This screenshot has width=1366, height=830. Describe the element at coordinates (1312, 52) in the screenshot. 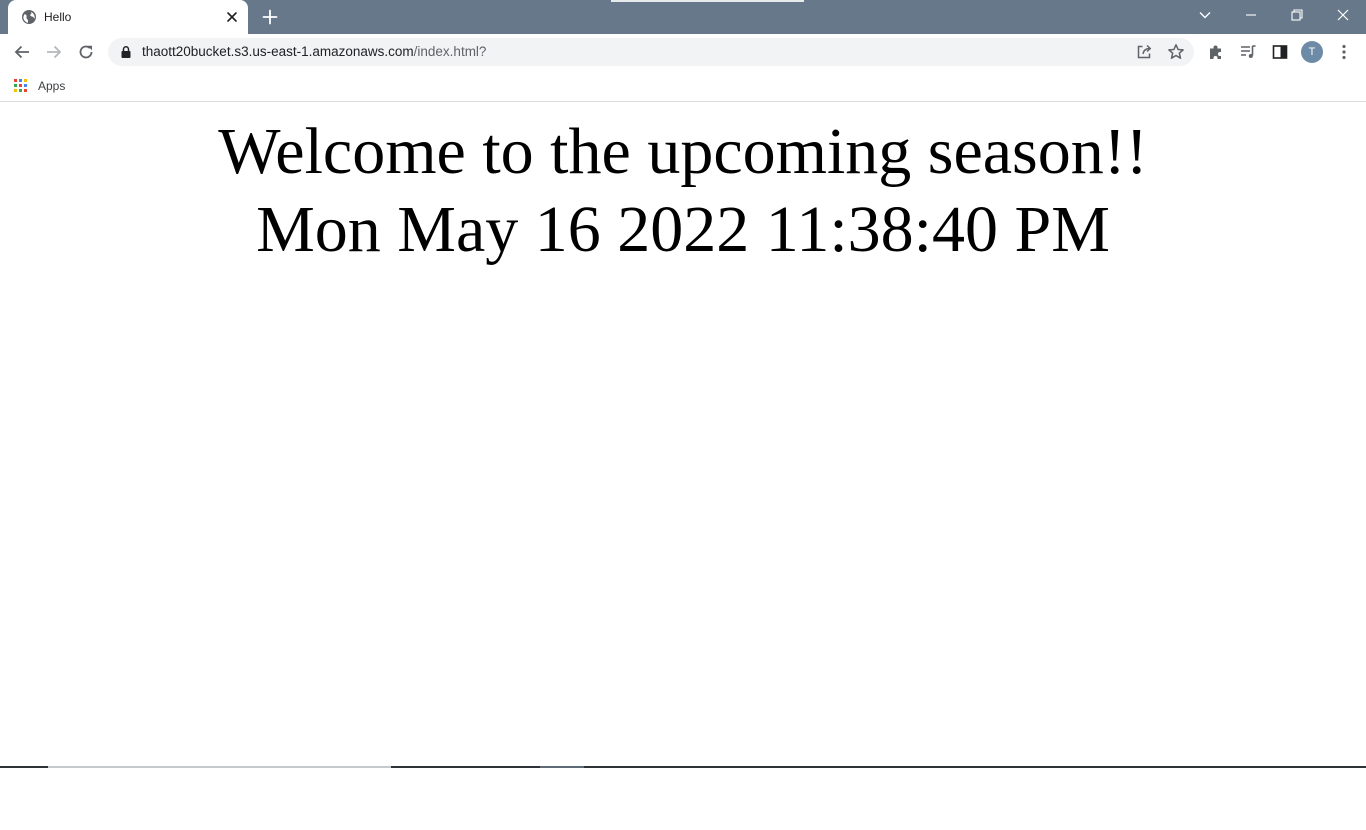

I see `avatar: T` at that location.